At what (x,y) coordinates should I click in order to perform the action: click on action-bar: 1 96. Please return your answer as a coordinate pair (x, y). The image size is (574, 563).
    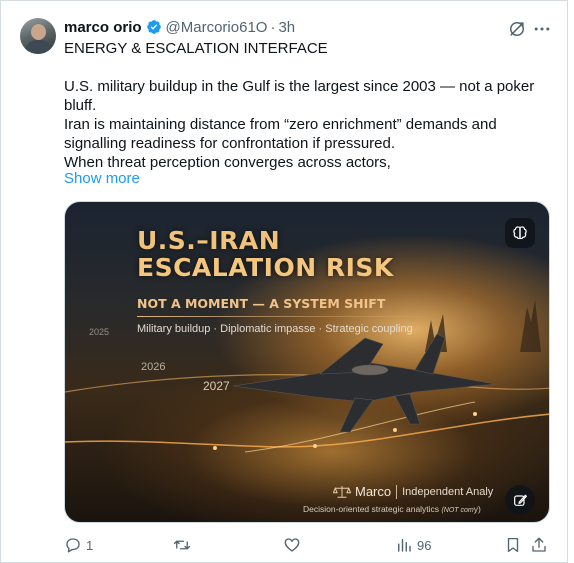
    Looking at the image, I should click on (307, 545).